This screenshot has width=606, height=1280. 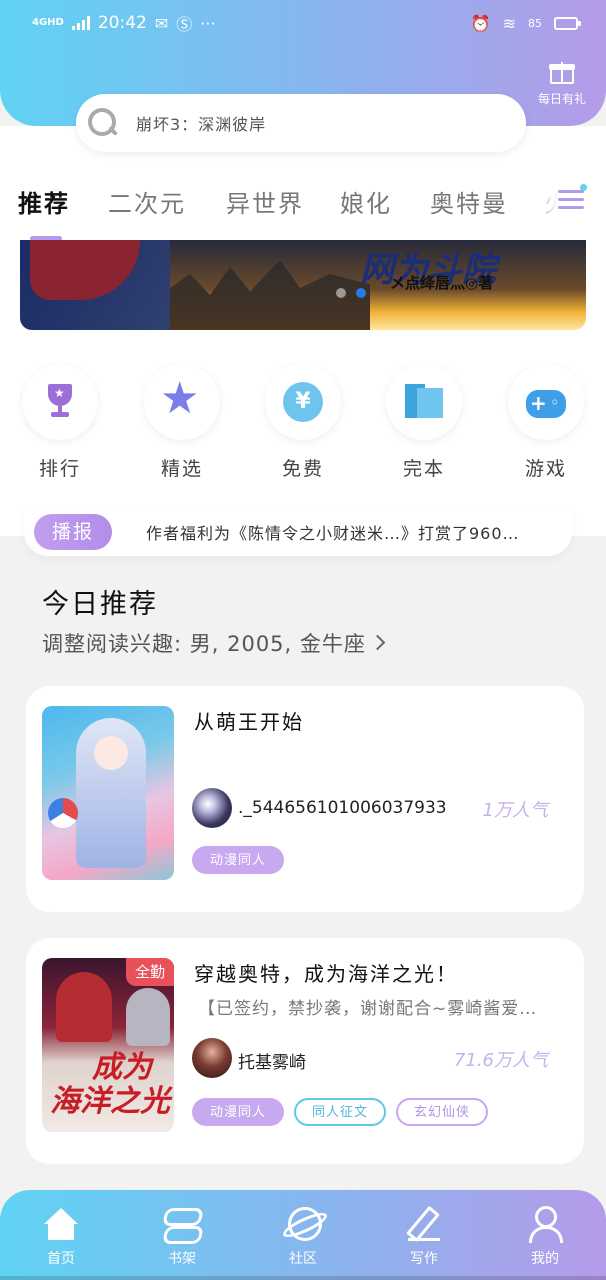 What do you see at coordinates (100, 604) in the screenshot?
I see `section-title: 今日推荐` at bounding box center [100, 604].